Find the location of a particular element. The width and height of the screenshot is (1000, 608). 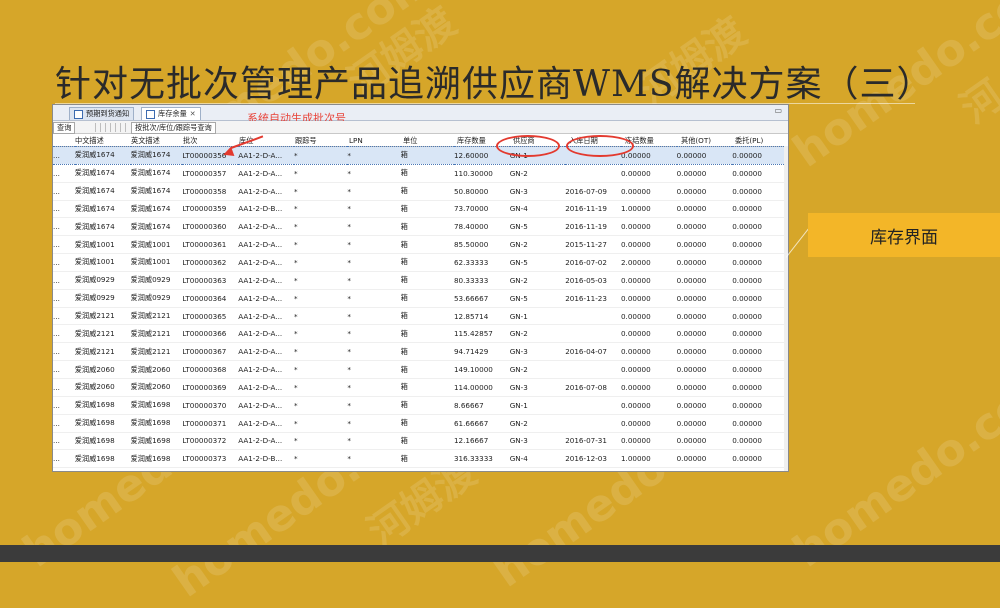

table-cell: GN-2 is located at coordinates (537, 280).